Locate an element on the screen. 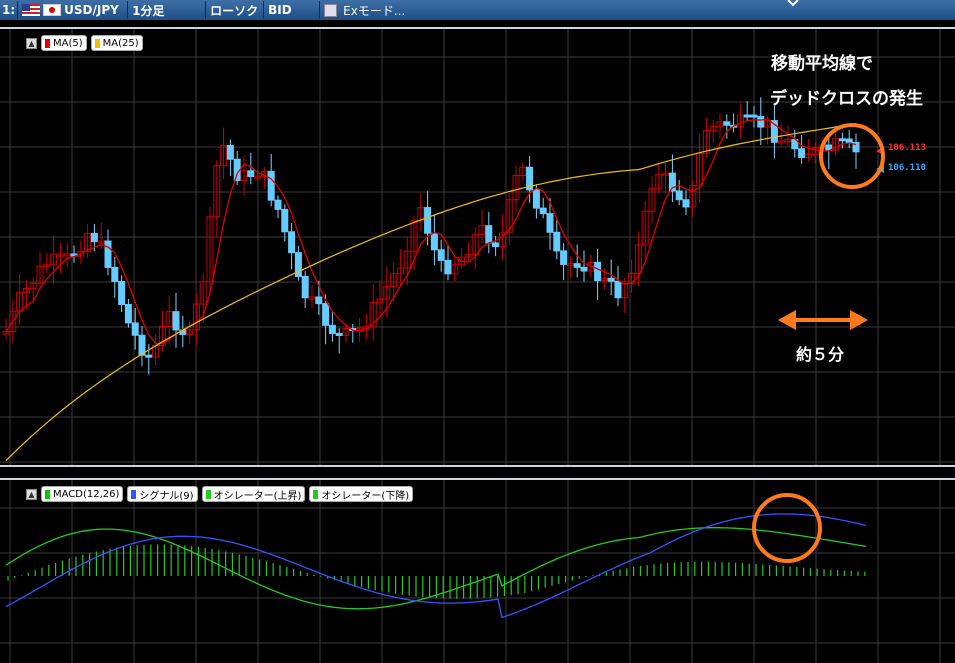 Image resolution: width=955 pixels, height=663 pixels. dead-cross-highlight-circle is located at coordinates (852, 156).